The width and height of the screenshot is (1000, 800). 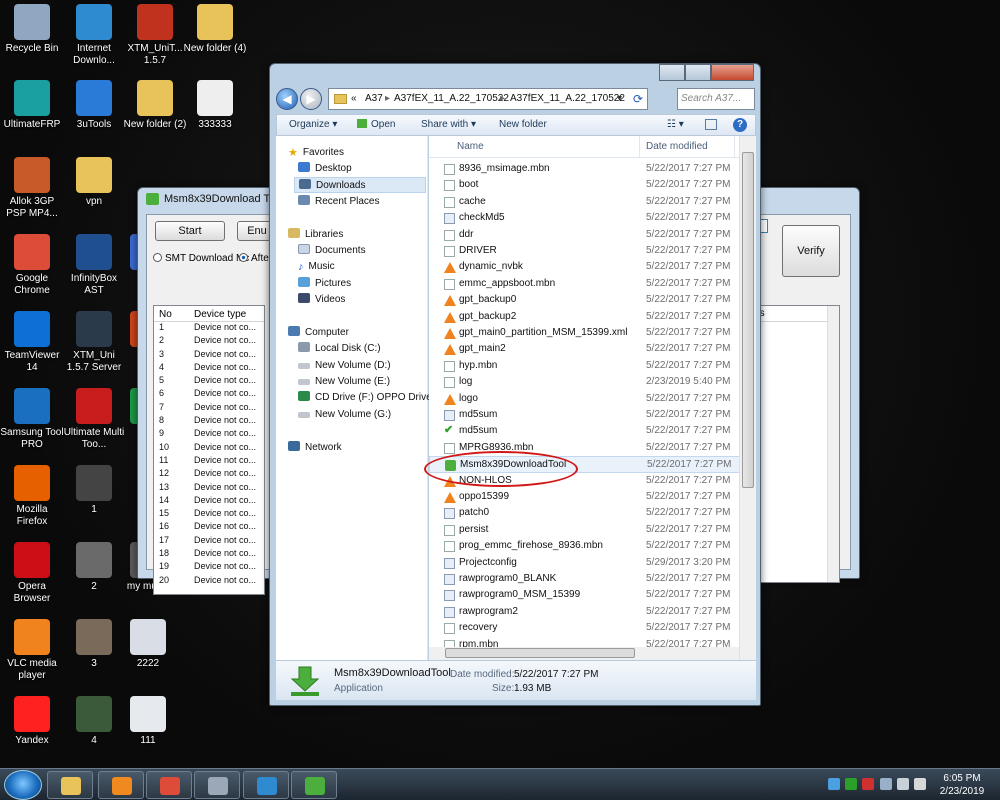 I want to click on desktop-icon-item: XTM_UniT... 1.5.7, so click(x=155, y=35).